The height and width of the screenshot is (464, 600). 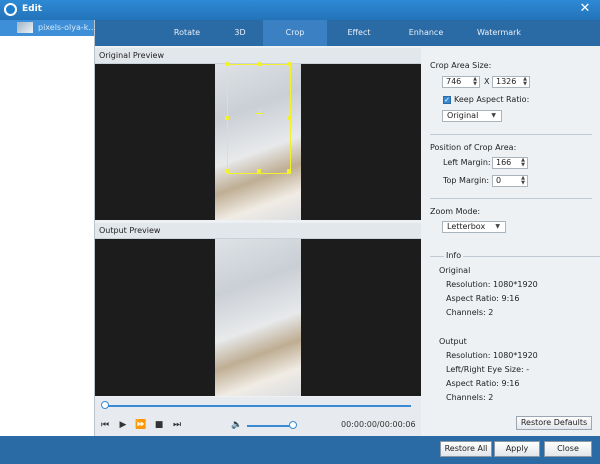 What do you see at coordinates (470, 397) in the screenshot?
I see `output-channels: Channels: 2` at bounding box center [470, 397].